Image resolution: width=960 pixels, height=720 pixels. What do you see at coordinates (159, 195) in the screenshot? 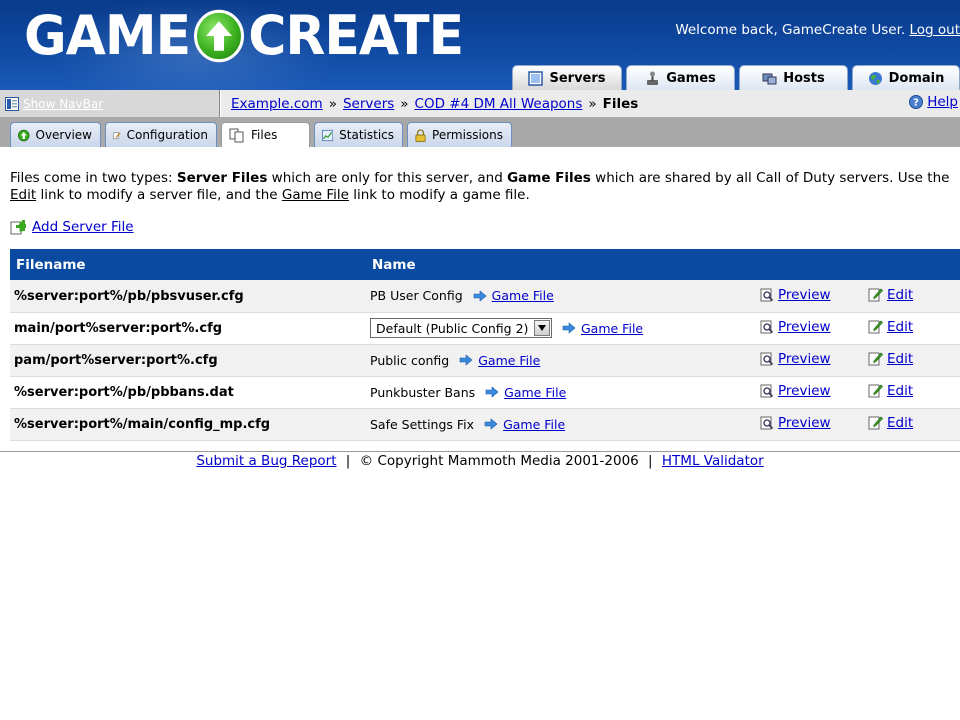
I see `intro-part: link to modify a server file, and the` at bounding box center [159, 195].